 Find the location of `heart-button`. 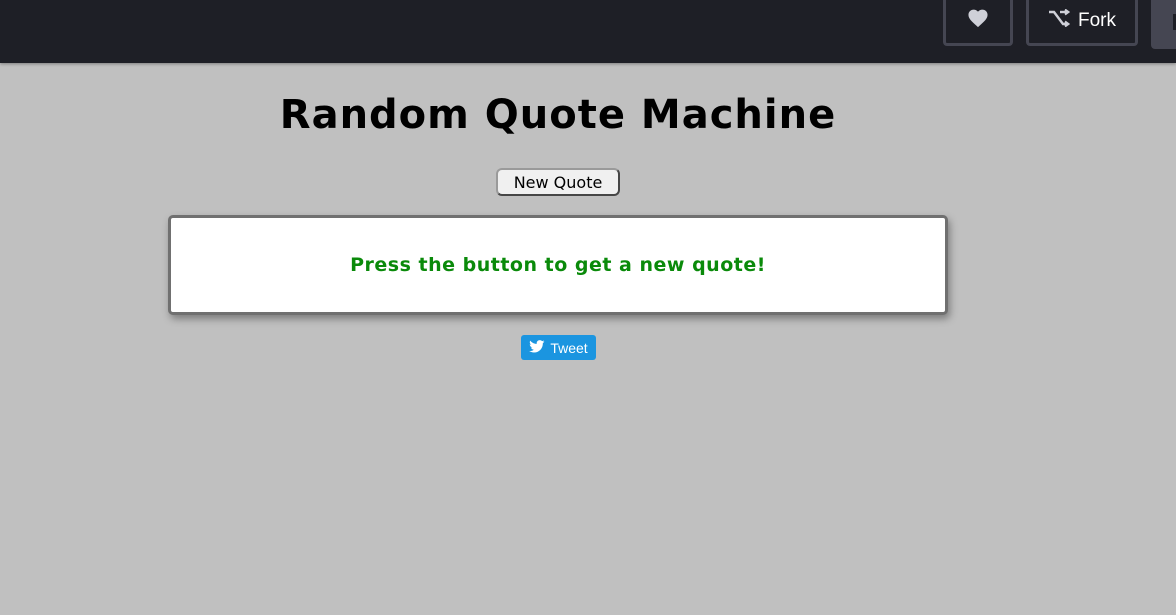

heart-button is located at coordinates (978, 23).